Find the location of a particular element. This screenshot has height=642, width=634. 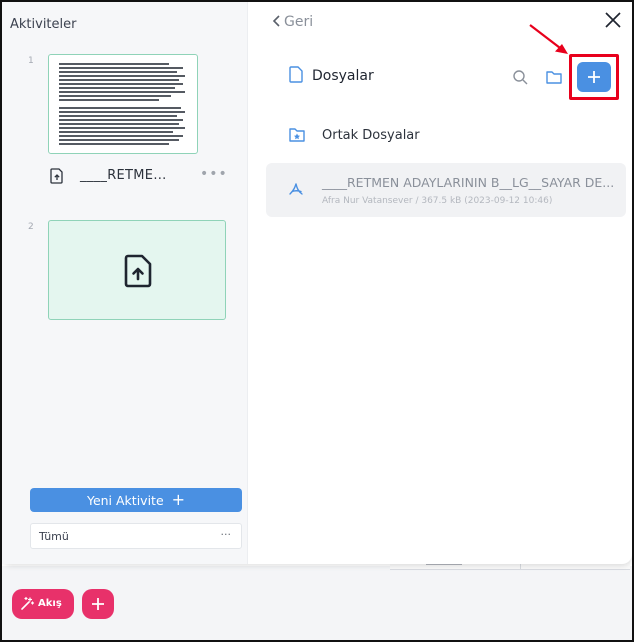

shared-folder-icon is located at coordinates (297, 135).